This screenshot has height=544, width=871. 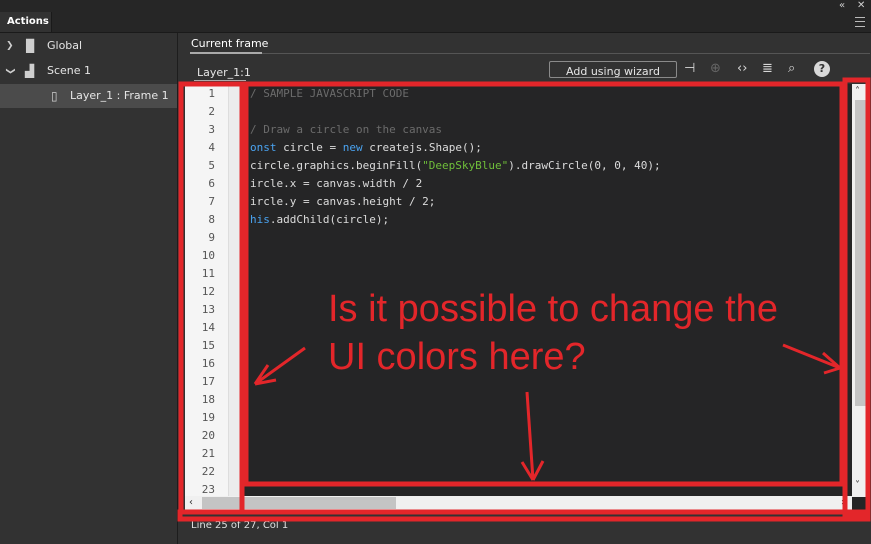 I want to click on clapperboard-icon: ▟, so click(x=30, y=71).